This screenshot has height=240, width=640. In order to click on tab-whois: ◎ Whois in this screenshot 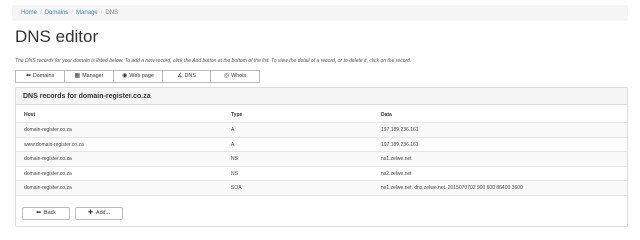, I will do `click(235, 76)`.